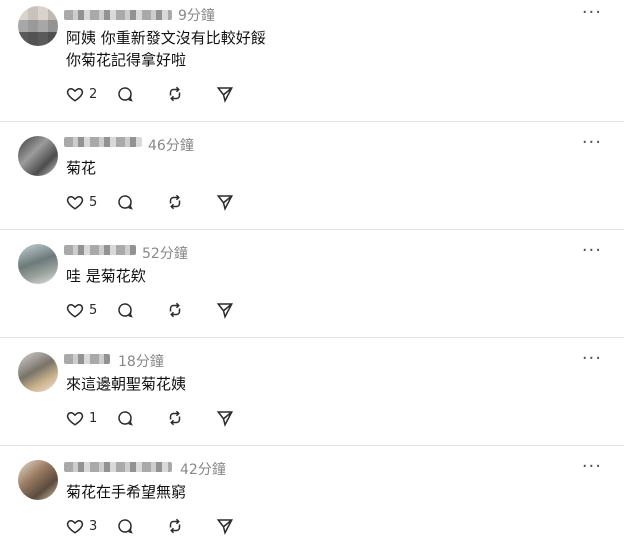  Describe the element at coordinates (196, 16) in the screenshot. I see `post-time: 9分鐘` at that location.